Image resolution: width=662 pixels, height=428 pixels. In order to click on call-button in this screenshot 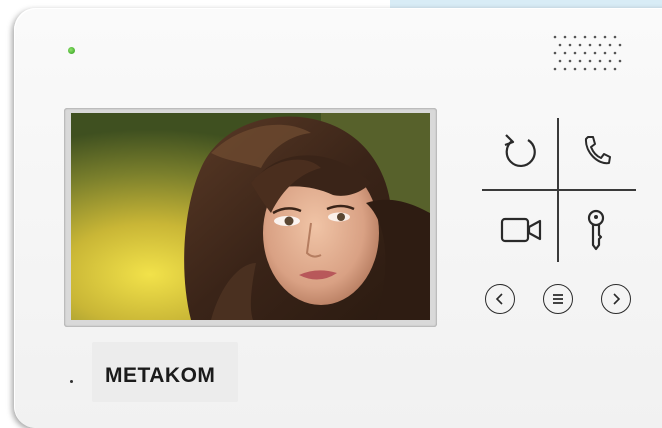, I will do `click(596, 150)`.